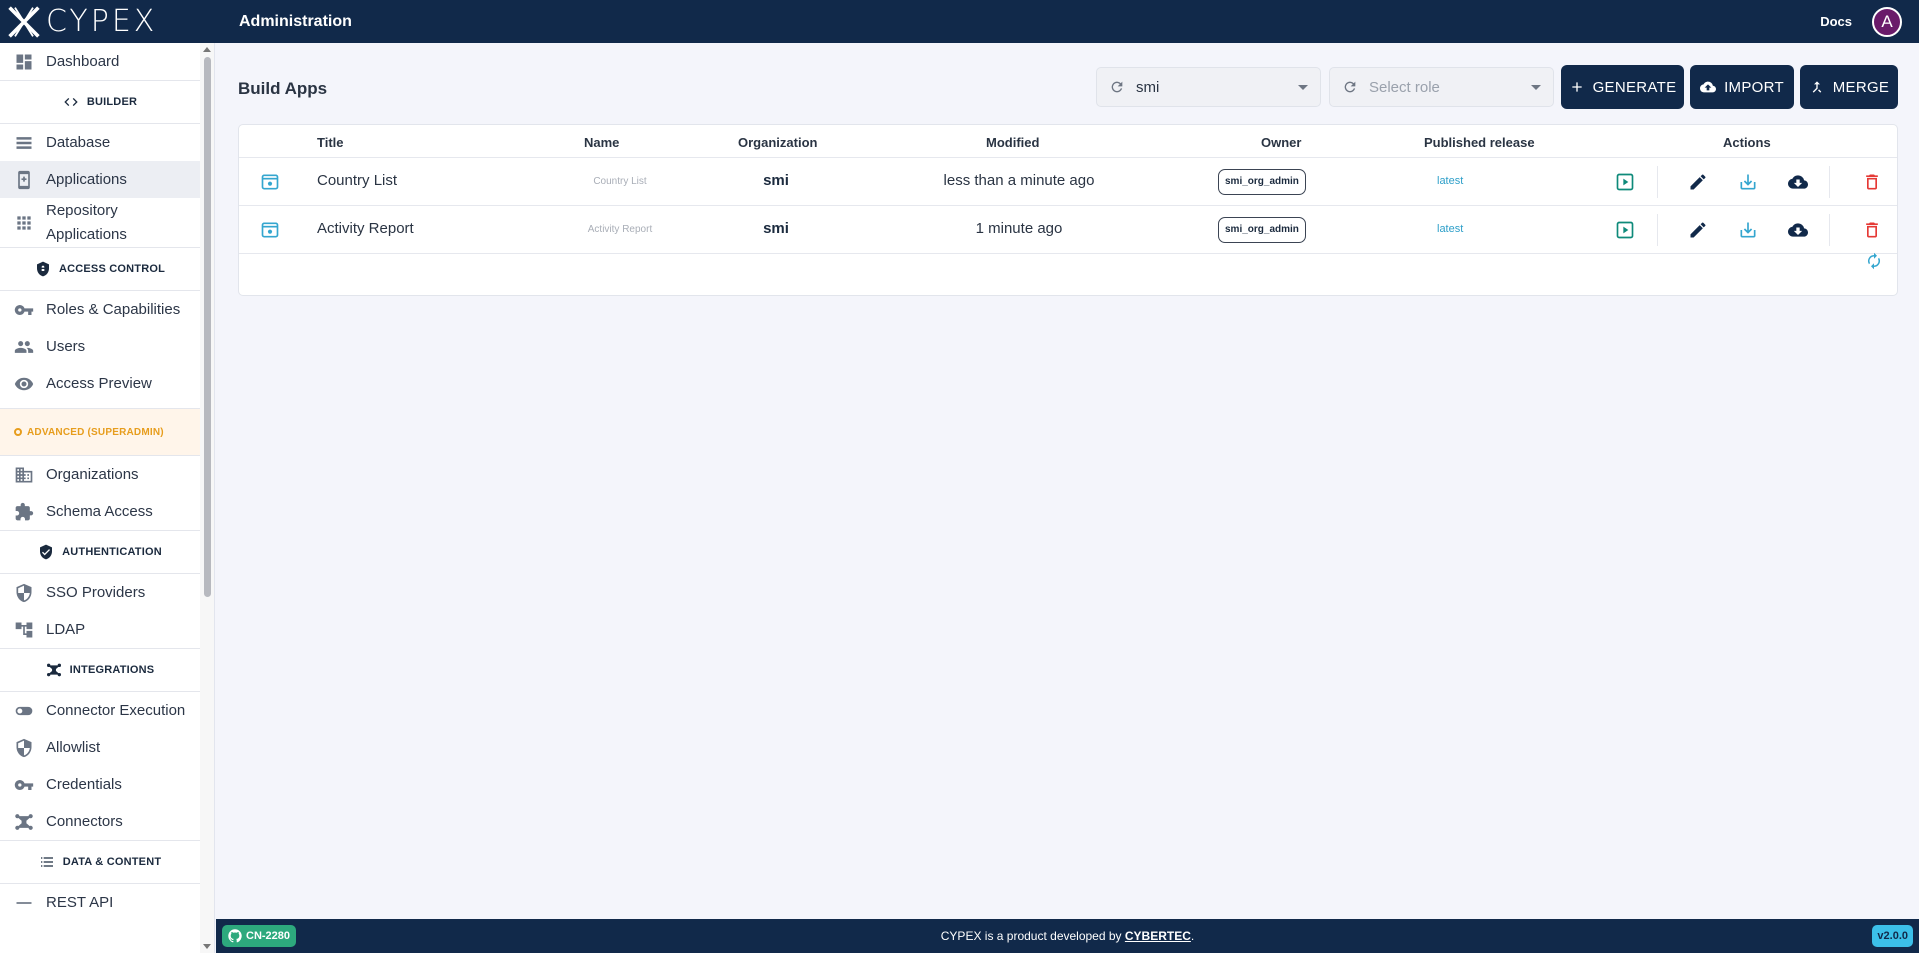  I want to click on sidebar-item-schema-access: Schema Access, so click(100, 511).